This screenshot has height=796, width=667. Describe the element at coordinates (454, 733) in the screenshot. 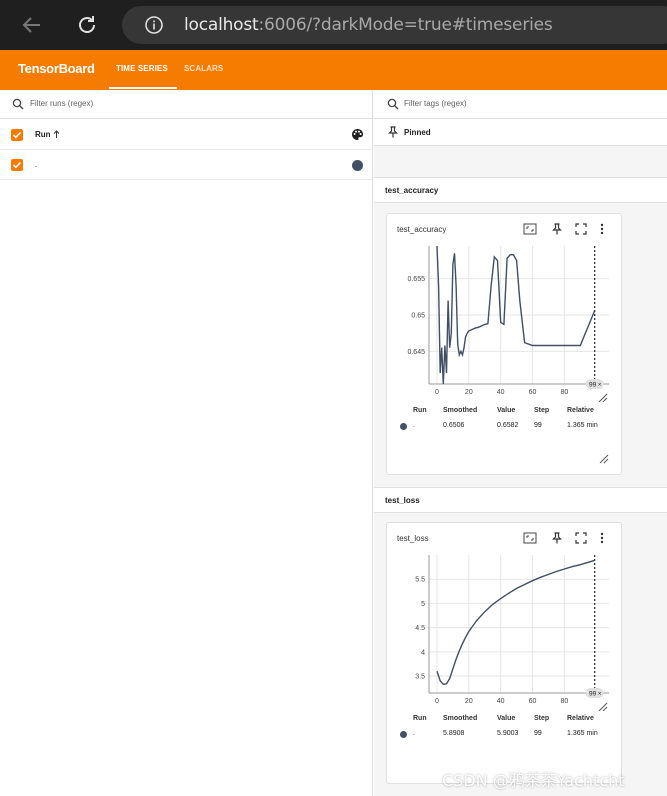

I see `legend-smoothed: 5.8908` at that location.